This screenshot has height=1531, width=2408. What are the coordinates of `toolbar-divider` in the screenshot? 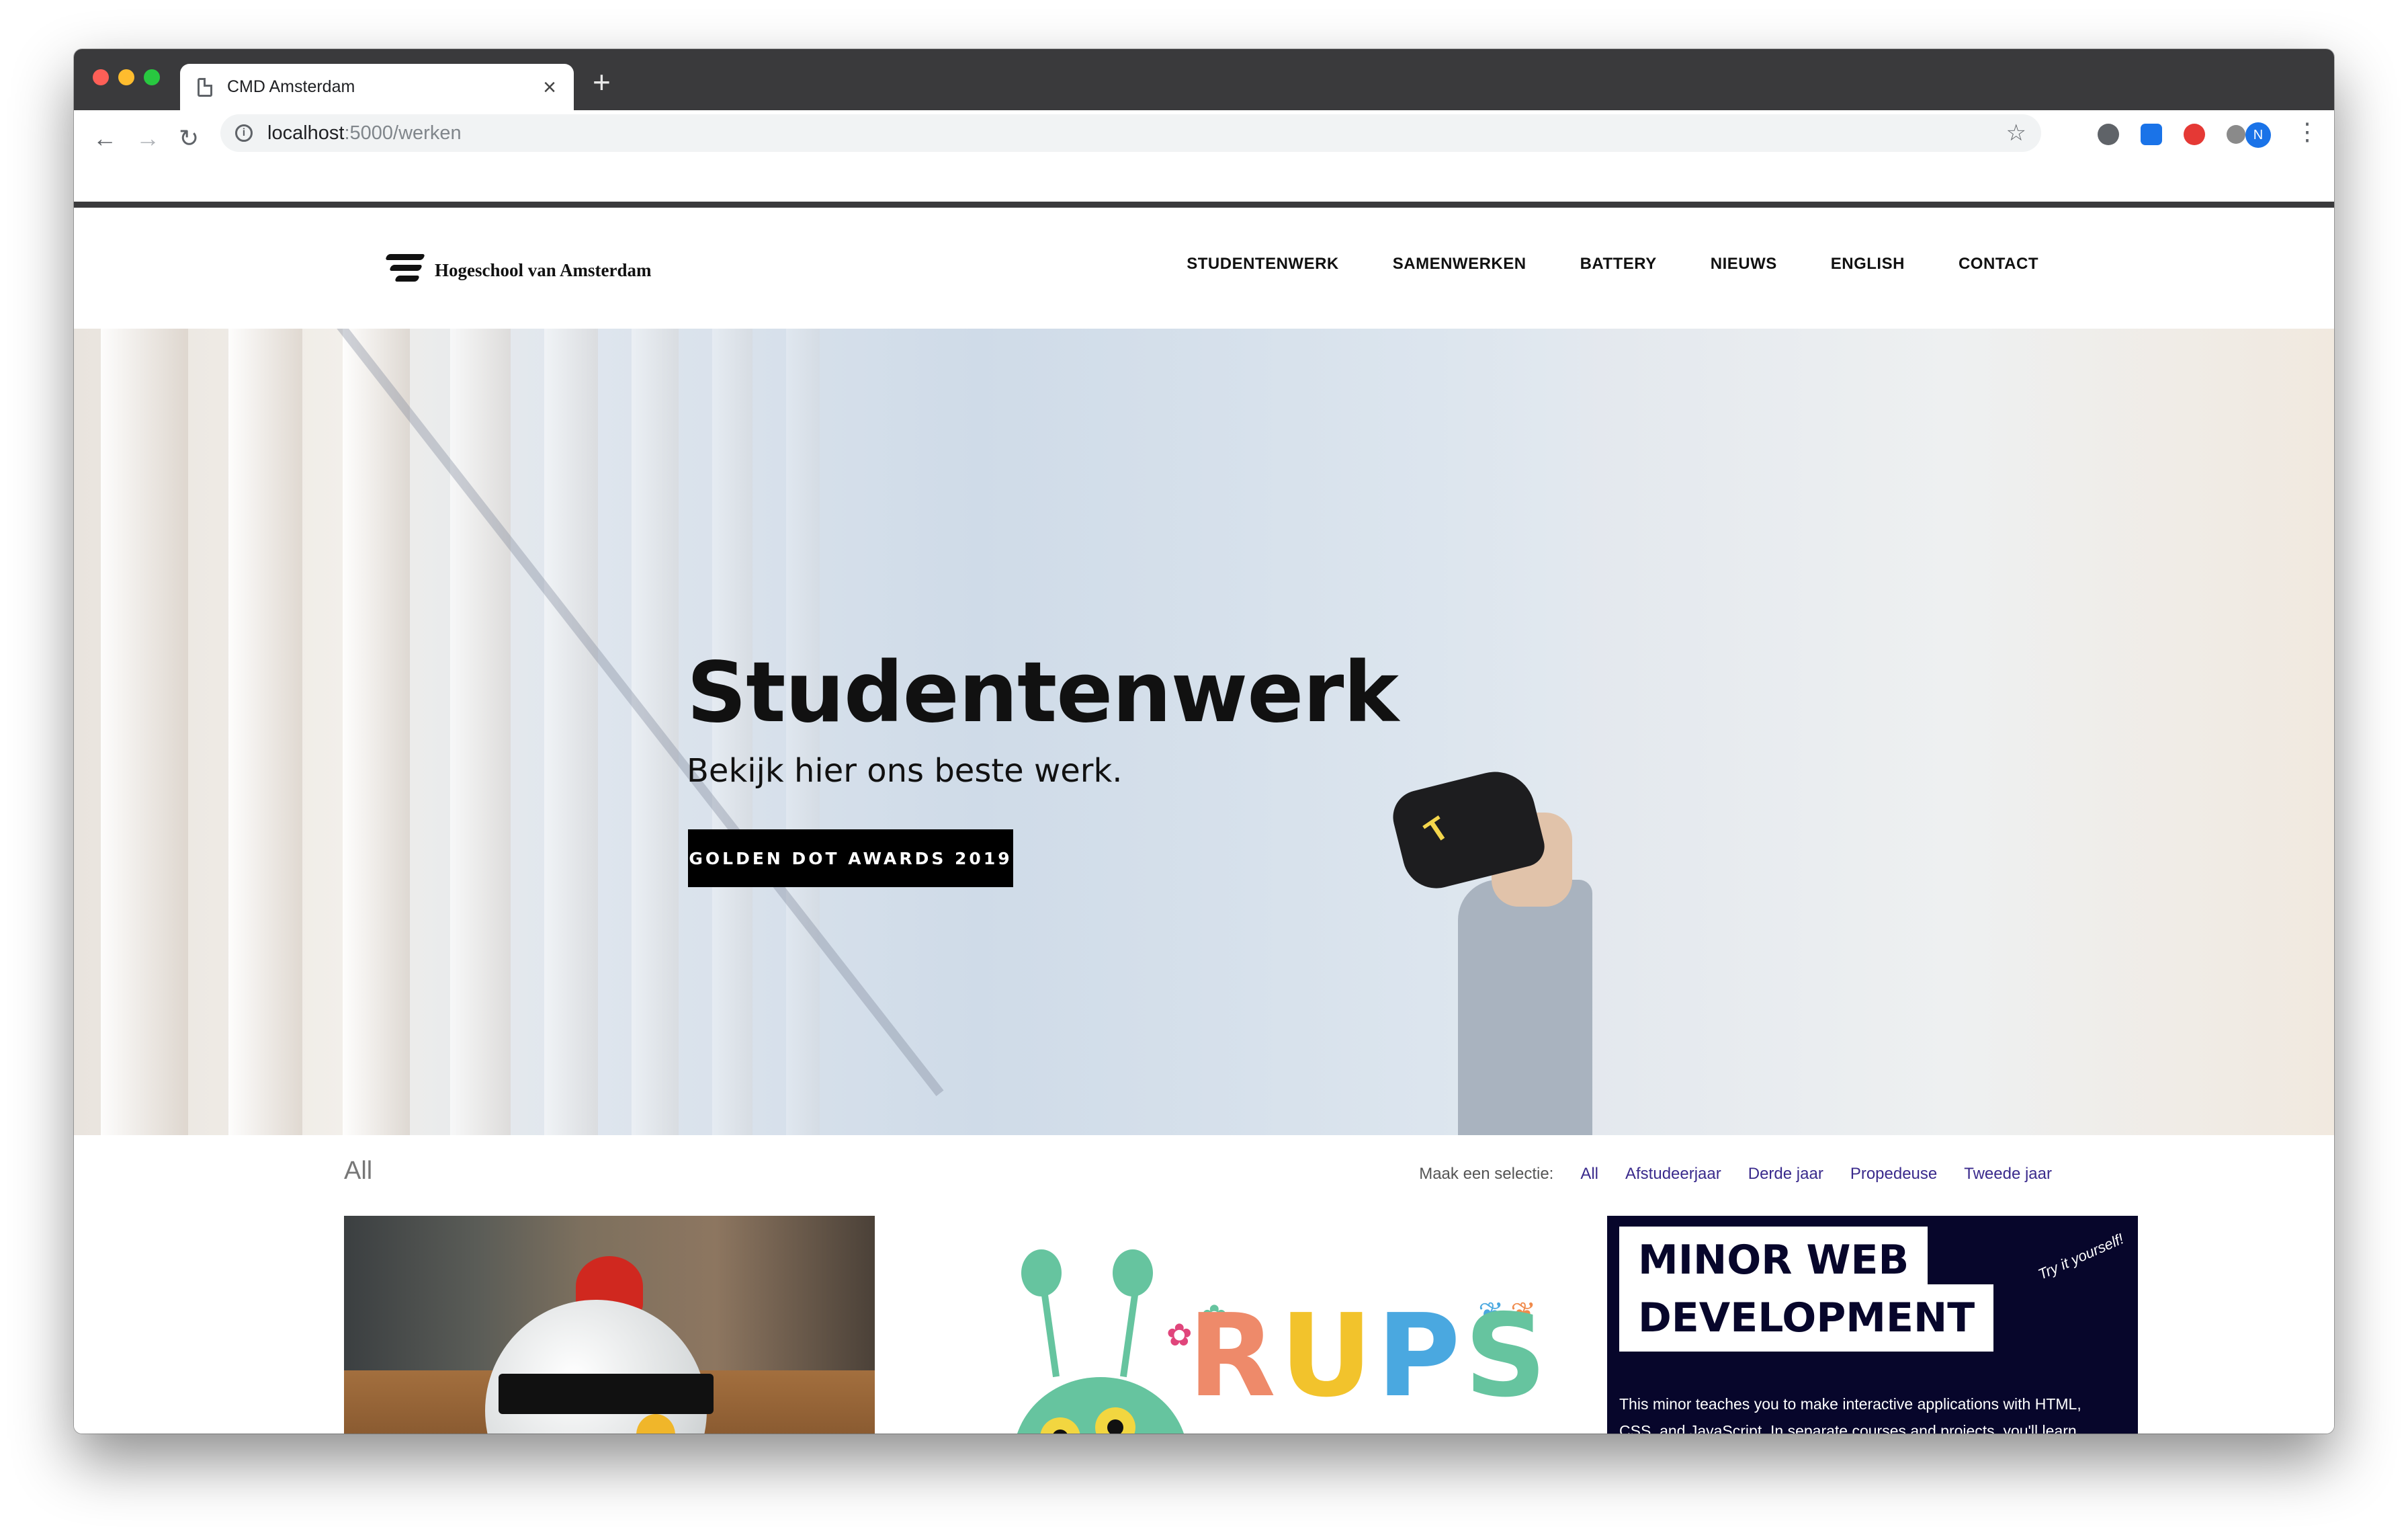 It's located at (1204, 205).